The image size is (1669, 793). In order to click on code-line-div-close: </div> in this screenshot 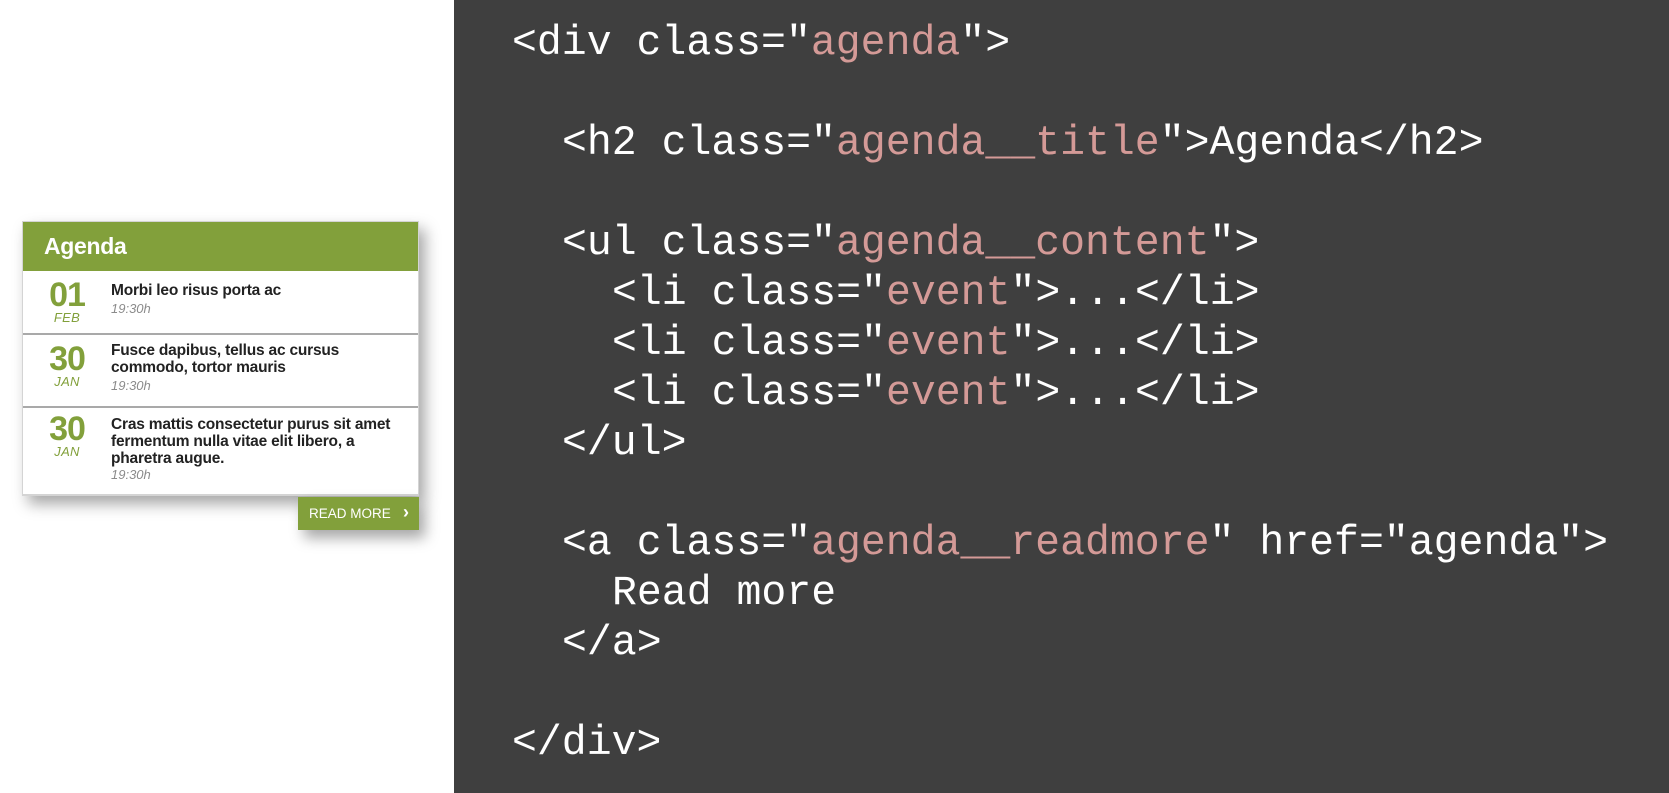, I will do `click(587, 743)`.